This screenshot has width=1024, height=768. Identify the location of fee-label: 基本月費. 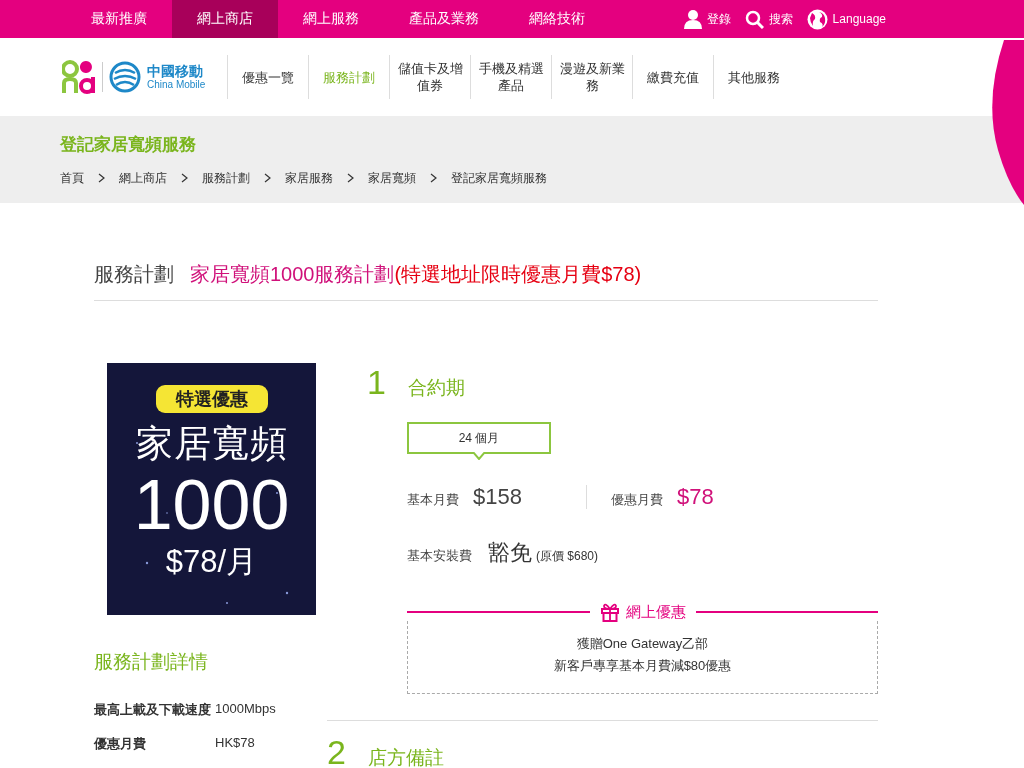
(433, 500).